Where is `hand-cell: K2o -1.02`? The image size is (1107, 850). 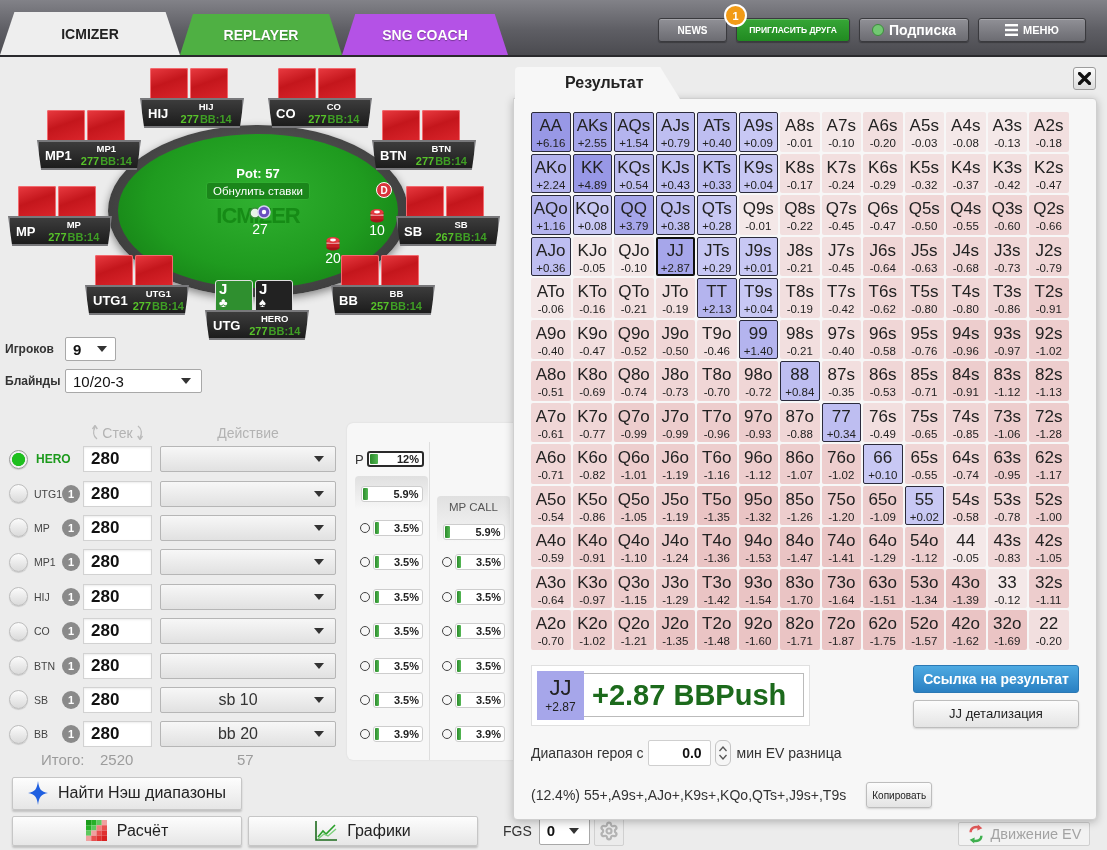
hand-cell: K2o -1.02 is located at coordinates (592, 630).